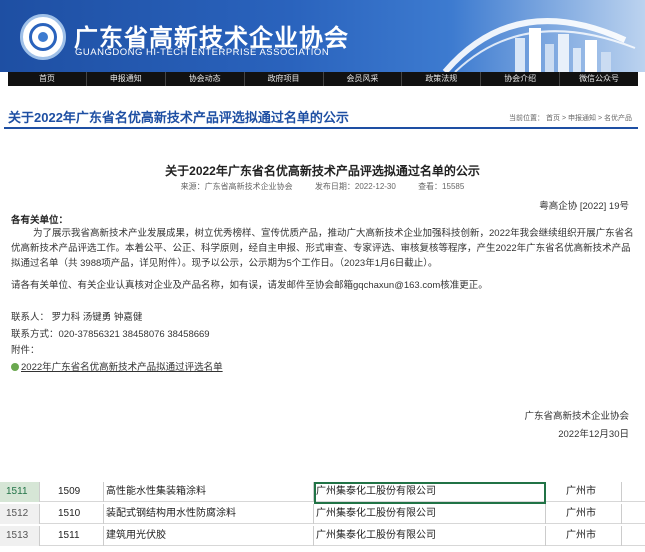  I want to click on association-logo-icon, so click(43, 37).